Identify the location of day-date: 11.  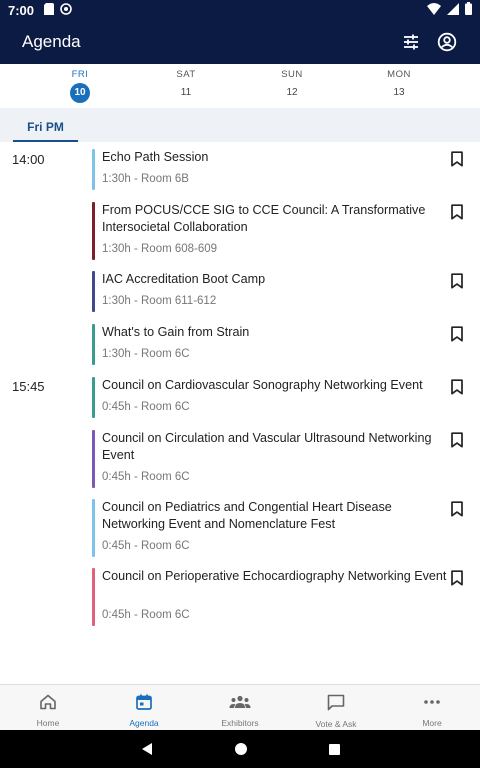
(186, 92).